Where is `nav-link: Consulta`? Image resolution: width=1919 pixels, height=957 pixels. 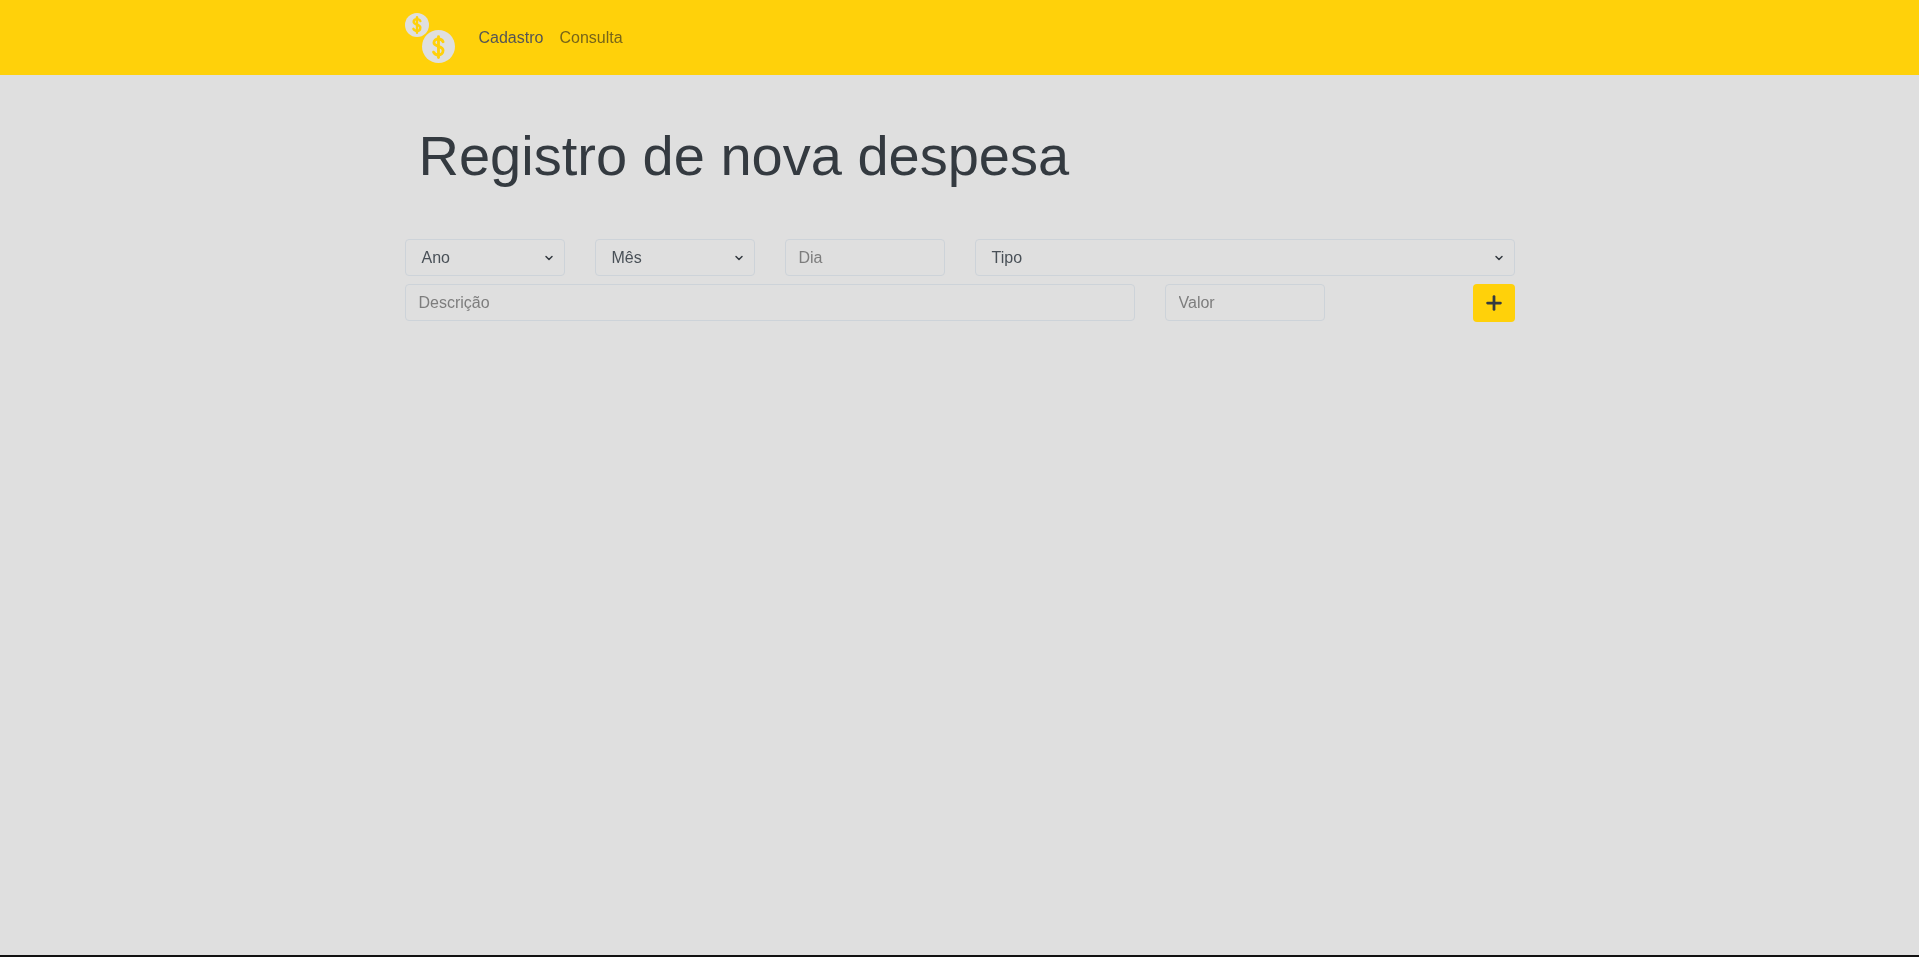 nav-link: Consulta is located at coordinates (591, 37).